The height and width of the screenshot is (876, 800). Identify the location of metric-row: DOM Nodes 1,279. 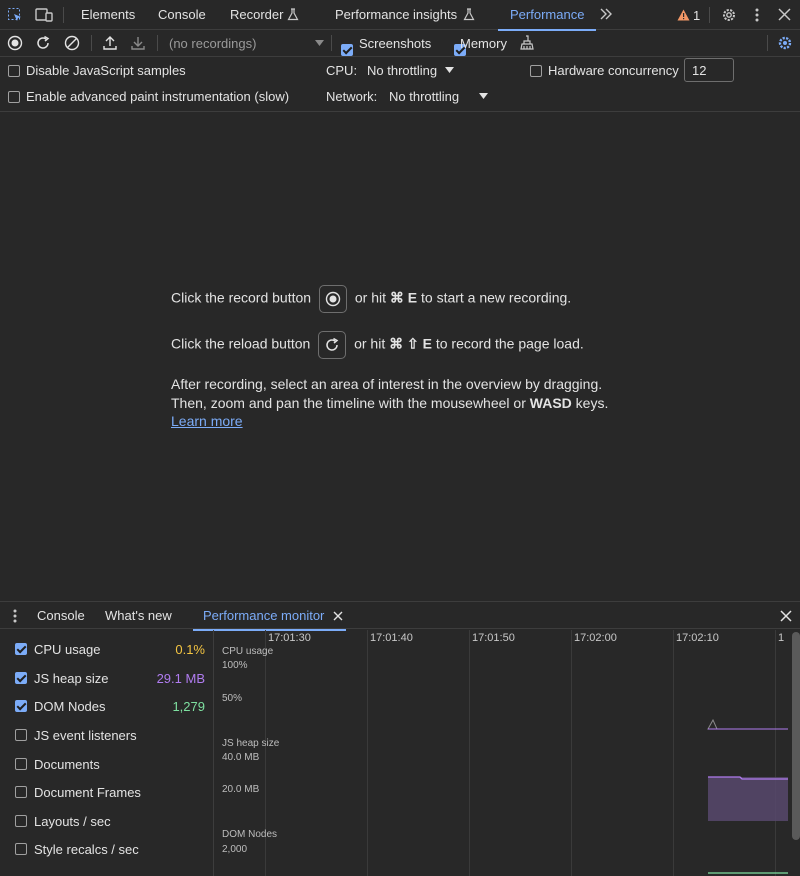
(106, 706).